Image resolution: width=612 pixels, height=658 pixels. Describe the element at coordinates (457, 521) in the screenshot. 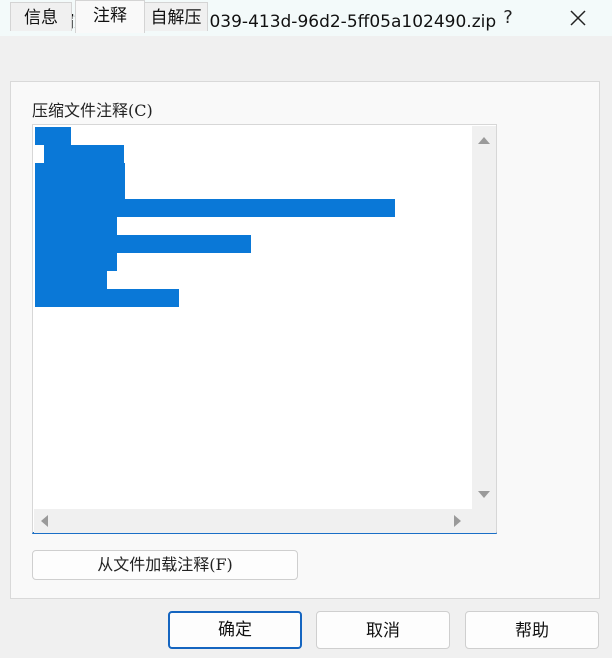

I see `scroll-right-icon` at that location.